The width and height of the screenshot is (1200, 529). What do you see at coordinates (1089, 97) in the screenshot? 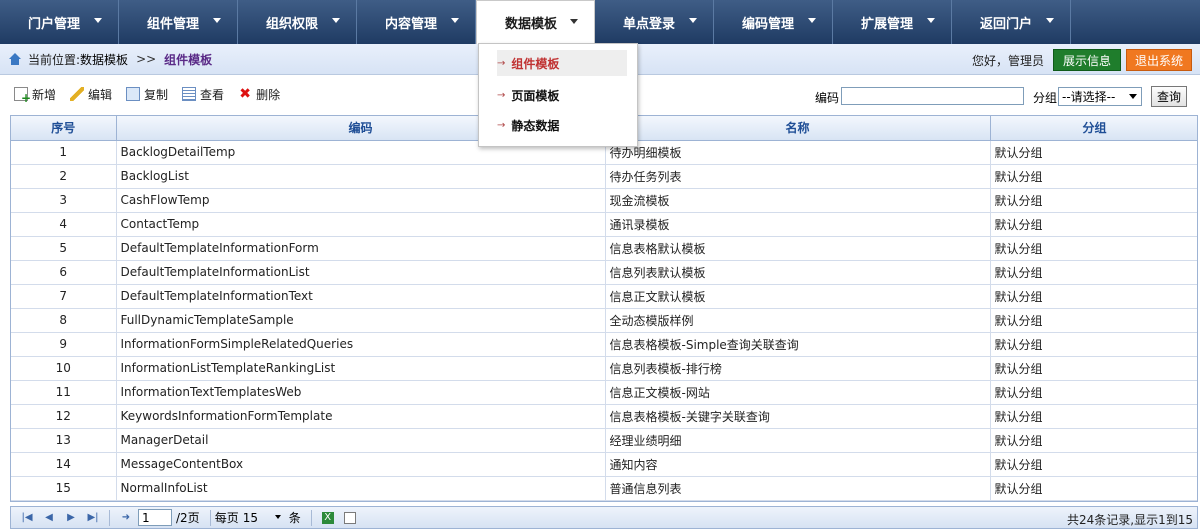
I see `group-select-value: --请选择--` at bounding box center [1089, 97].